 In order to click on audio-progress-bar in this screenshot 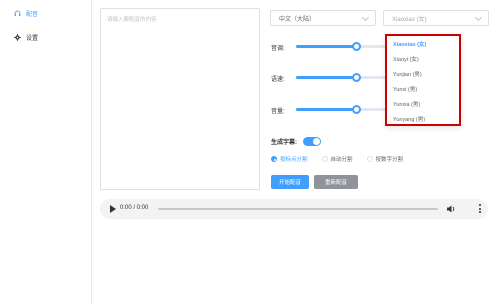, I will do `click(298, 209)`.